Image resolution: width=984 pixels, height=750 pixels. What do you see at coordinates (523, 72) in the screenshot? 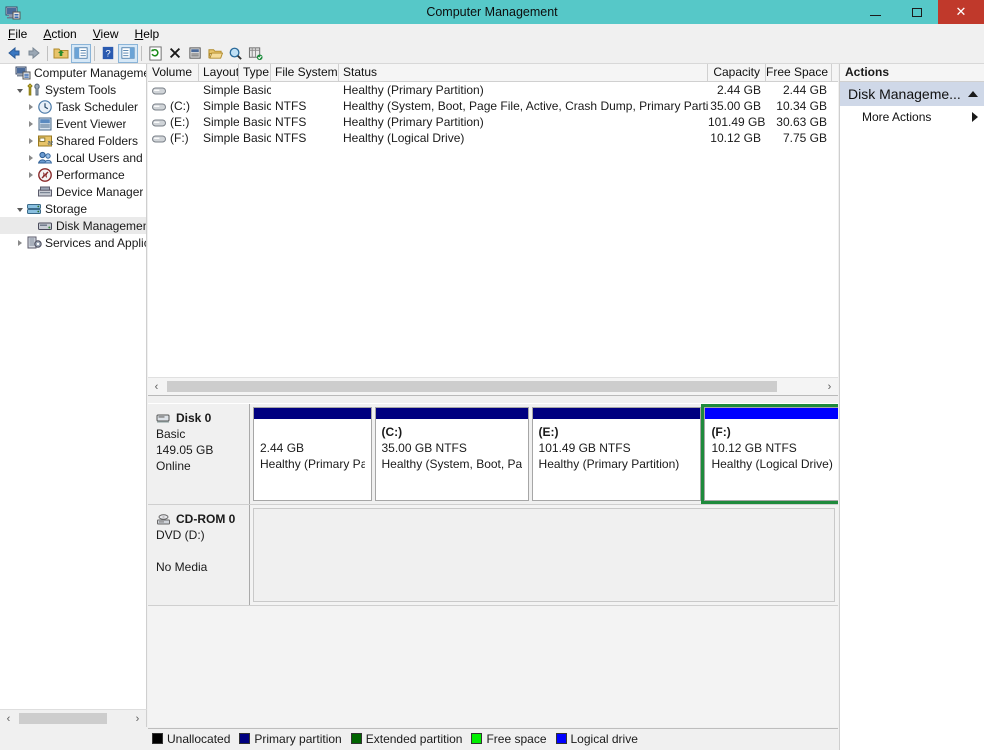
I see `volume-column-header-status: Status` at bounding box center [523, 72].